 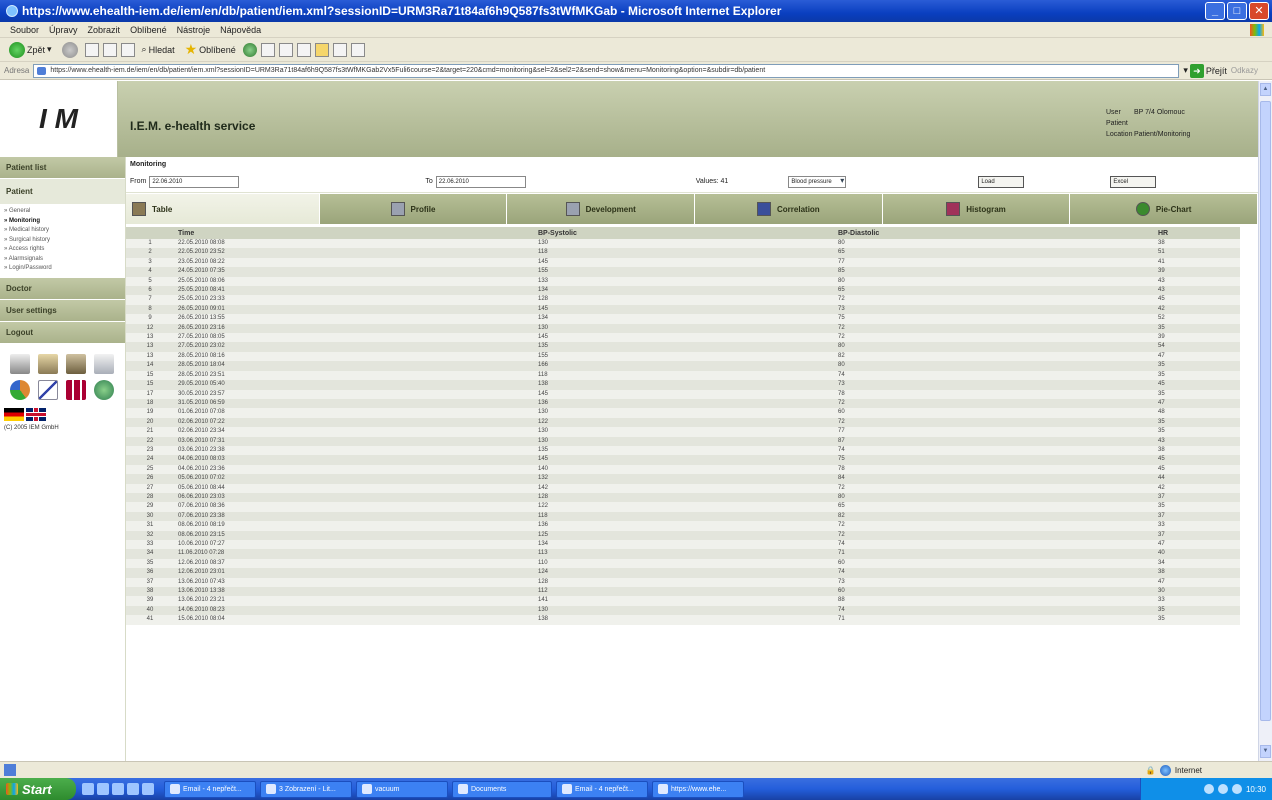 I want to click on start-button: Start, so click(x=38, y=789).